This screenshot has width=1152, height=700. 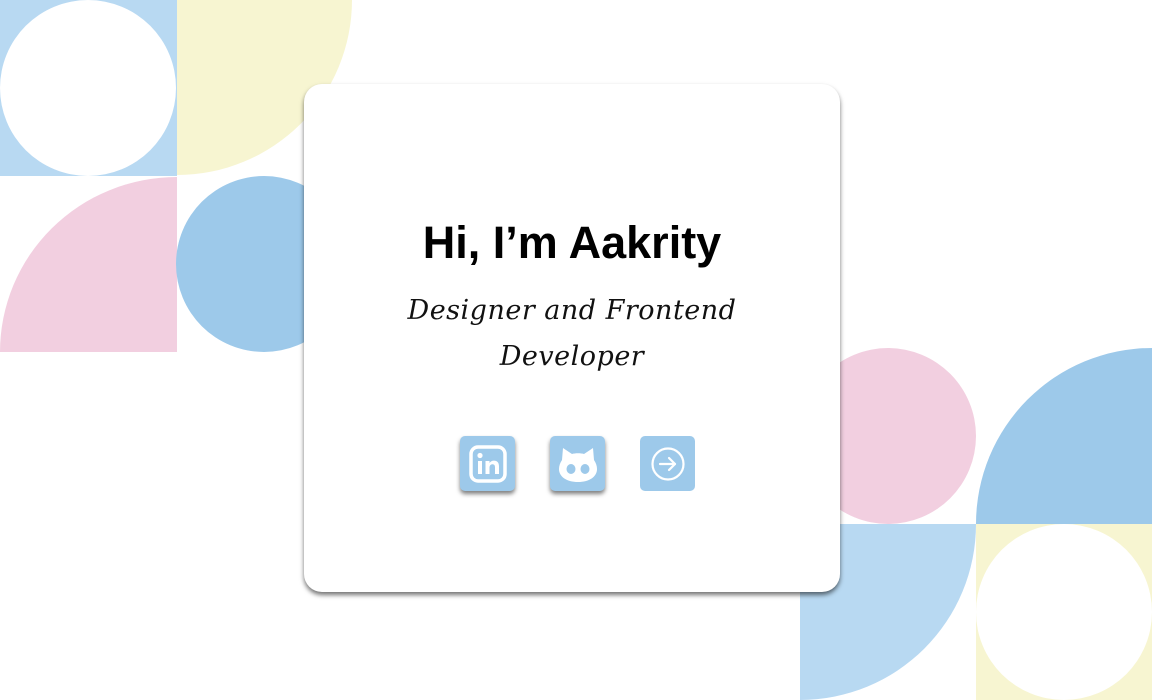 What do you see at coordinates (572, 333) in the screenshot?
I see `subtitle: Designer and Frontend Developer` at bounding box center [572, 333].